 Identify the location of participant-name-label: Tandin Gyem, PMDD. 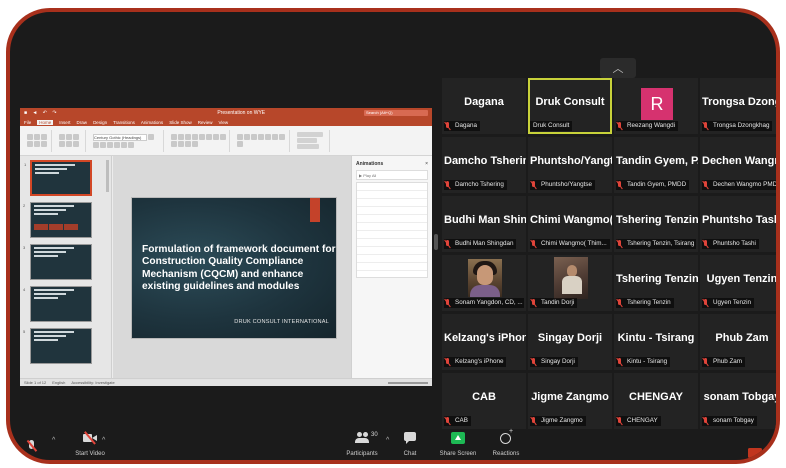
(653, 185).